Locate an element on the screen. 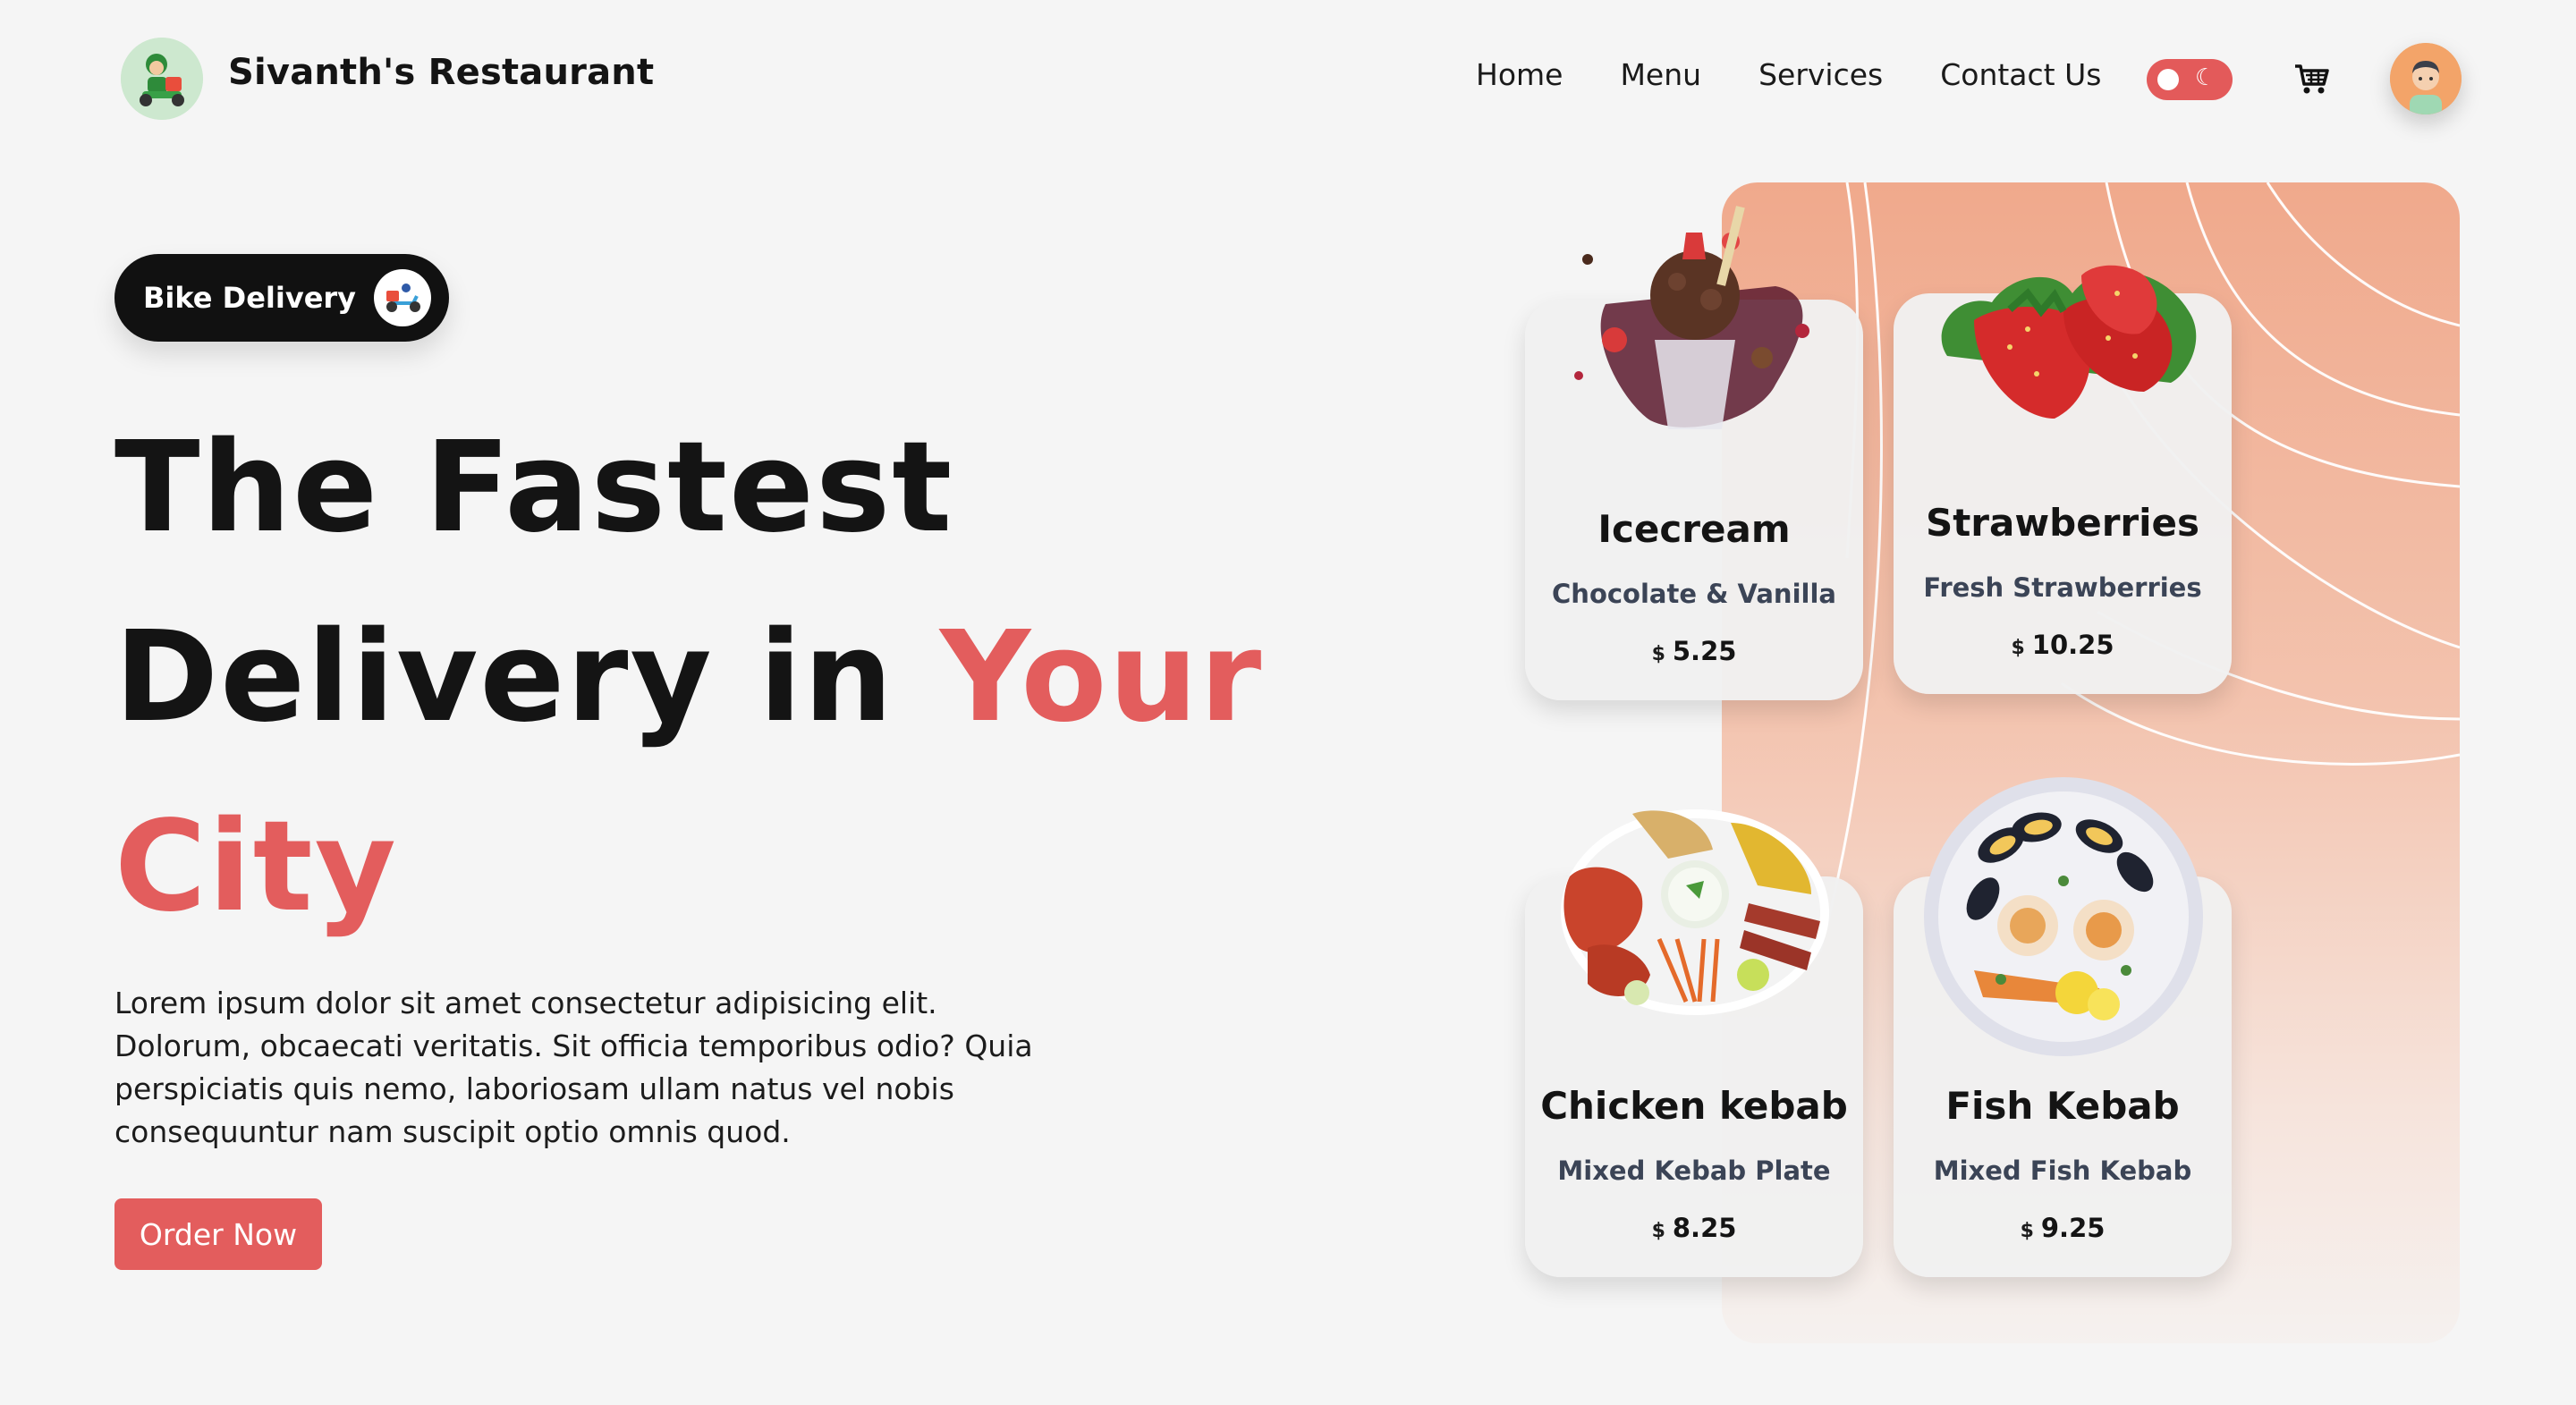  toggle-knob is located at coordinates (2168, 80).